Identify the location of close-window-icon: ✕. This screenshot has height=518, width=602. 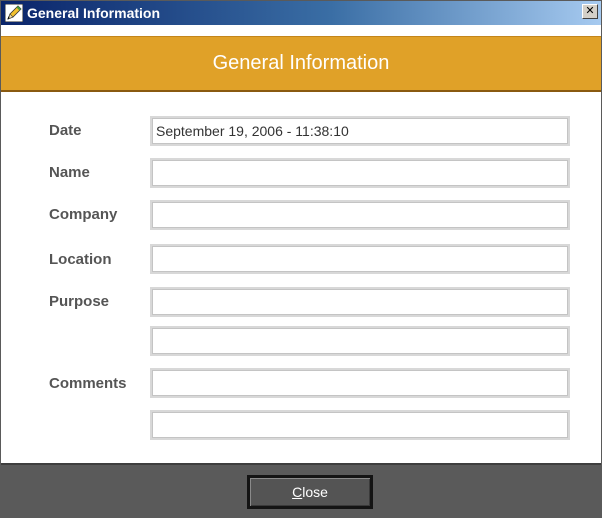
(590, 11).